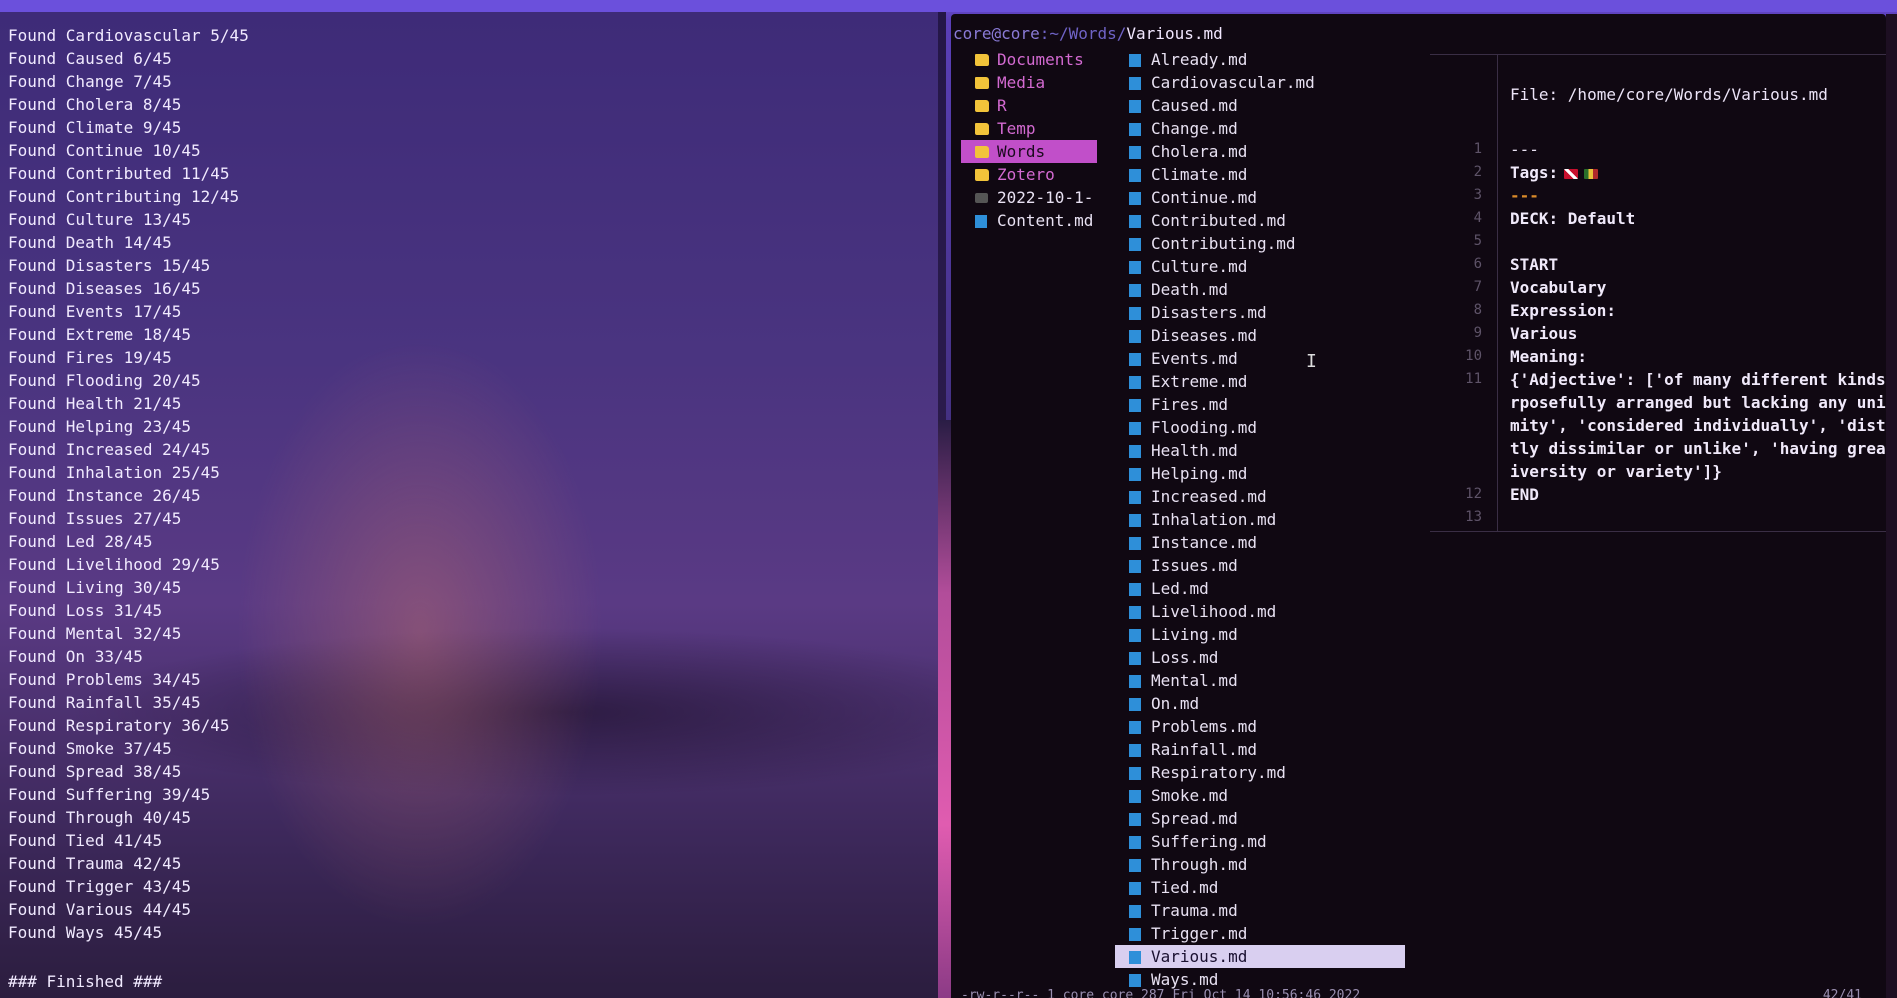 The width and height of the screenshot is (1897, 998). Describe the element at coordinates (1473, 494) in the screenshot. I see `line-number: 12` at that location.